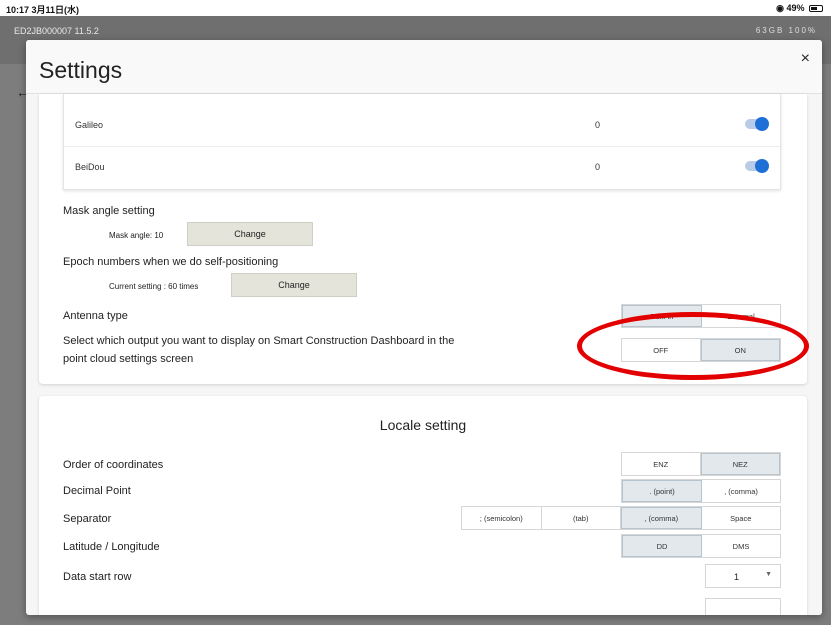 This screenshot has width=831, height=625. Describe the element at coordinates (87, 519) in the screenshot. I see `separator-label: Separator` at that location.